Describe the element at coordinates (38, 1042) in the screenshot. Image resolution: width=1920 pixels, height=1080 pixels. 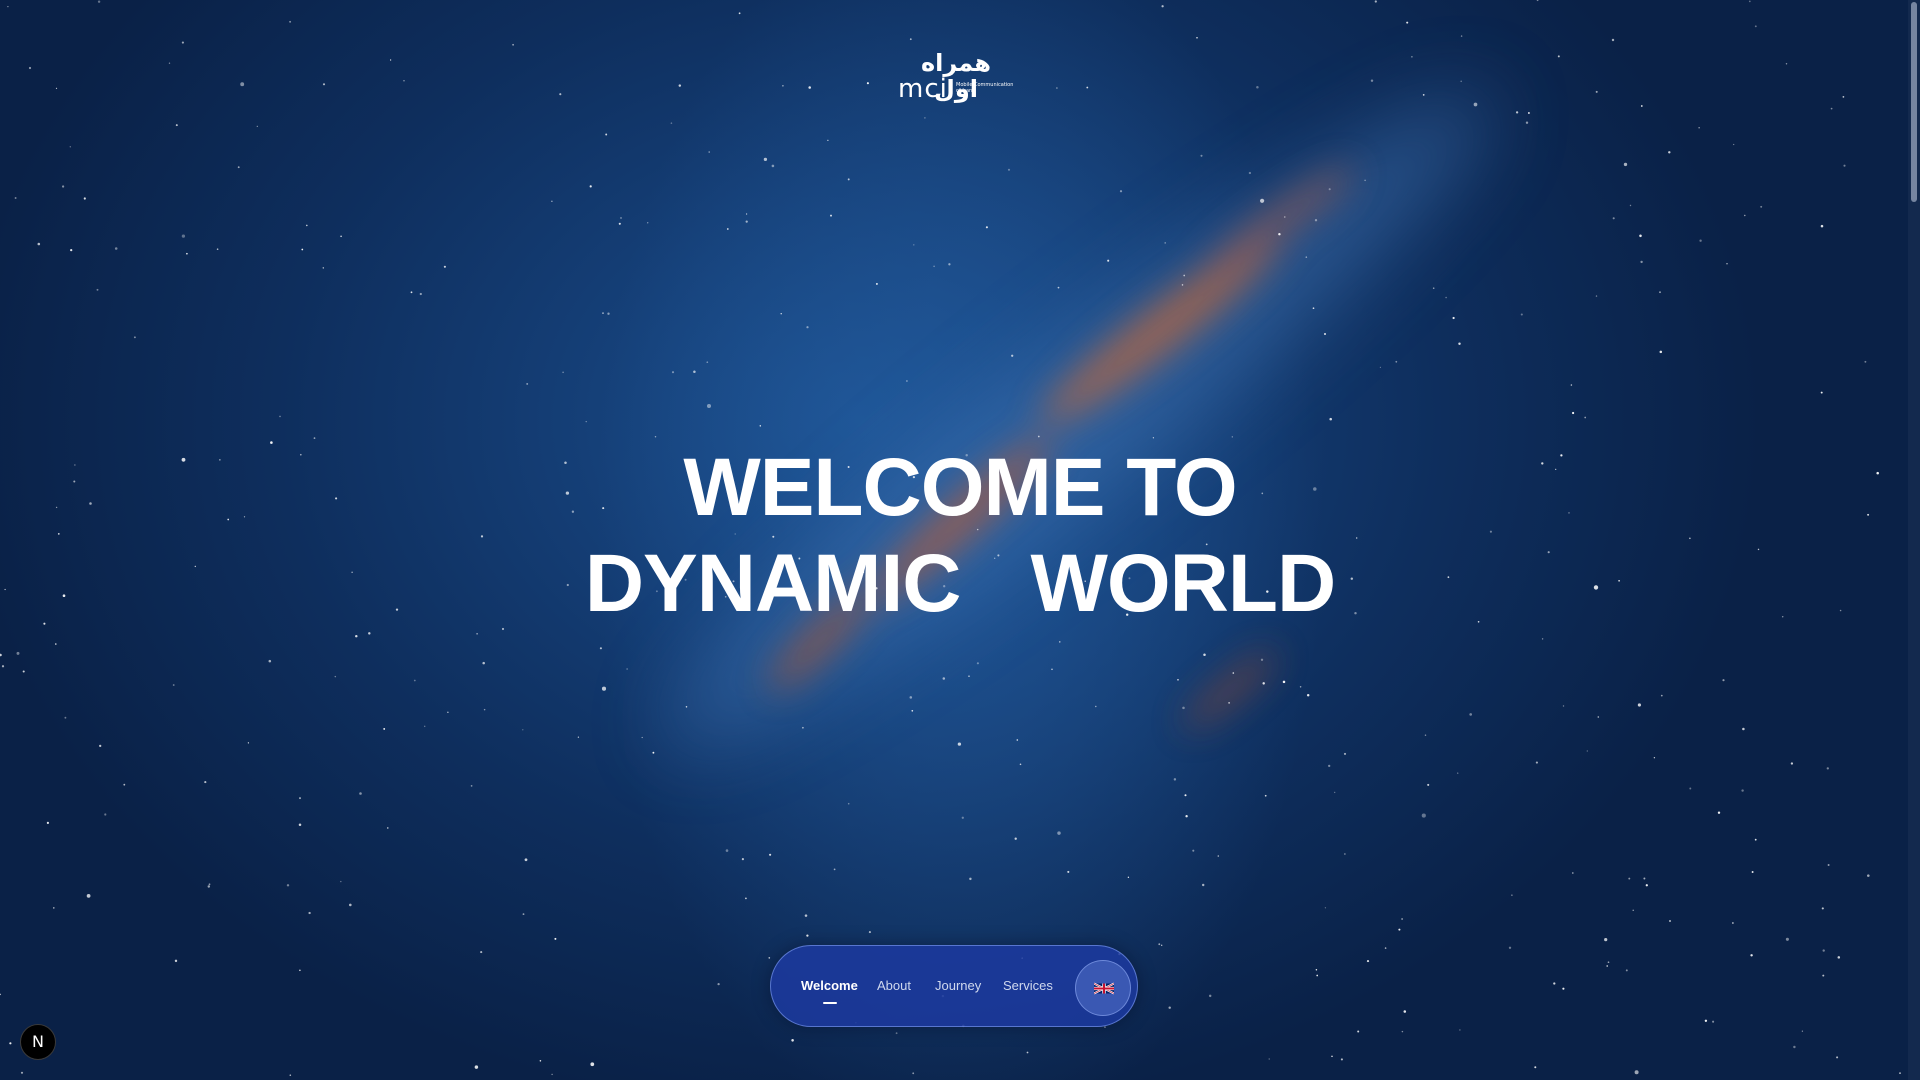
I see `nextjs-dev-badge: N` at that location.